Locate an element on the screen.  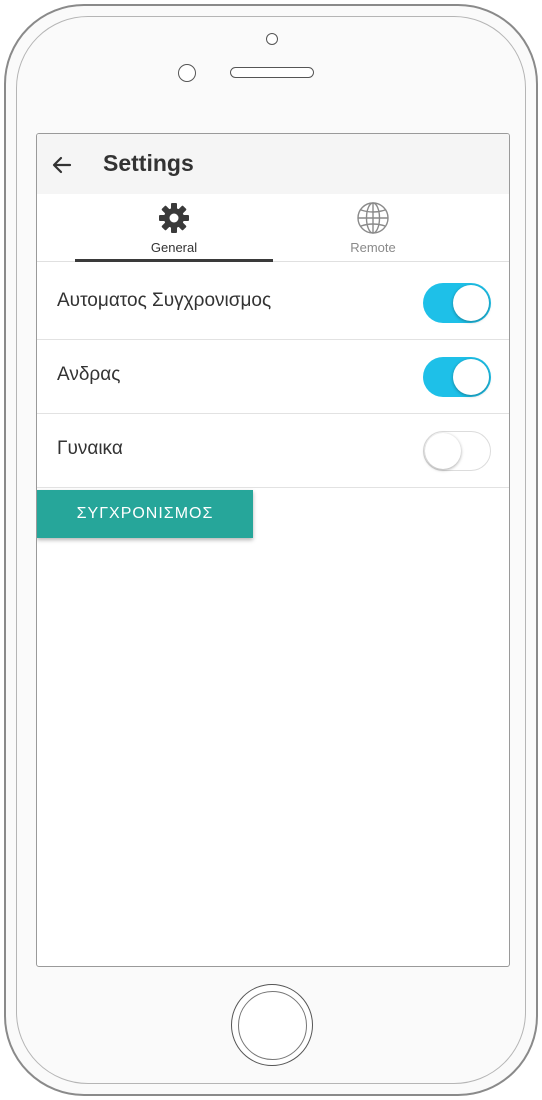
arrow-left-icon is located at coordinates (62, 165).